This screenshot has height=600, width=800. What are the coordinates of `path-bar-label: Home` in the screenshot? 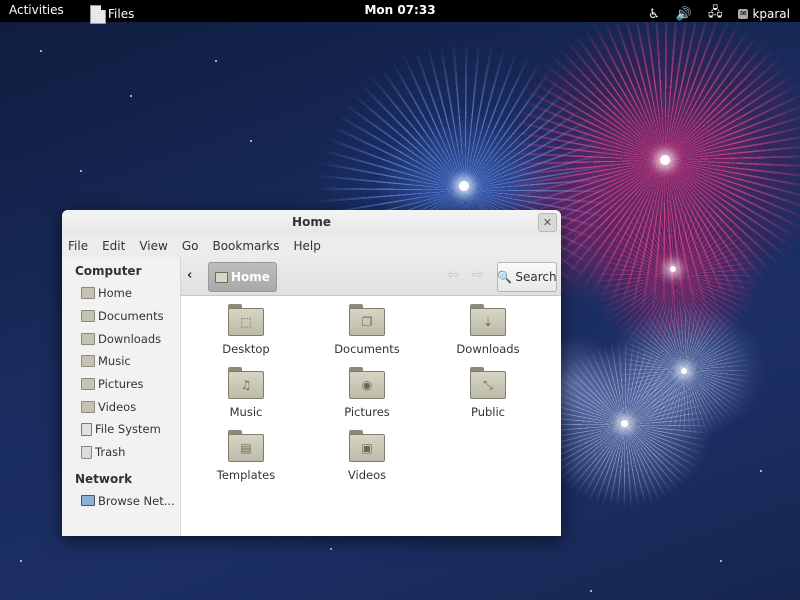 It's located at (250, 277).